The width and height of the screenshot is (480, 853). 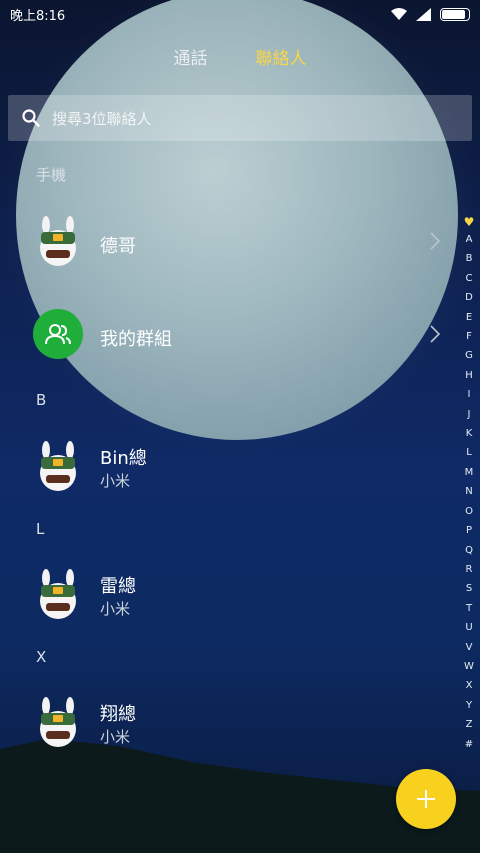 What do you see at coordinates (240, 118) in the screenshot?
I see `search-bar: 搜尋3位聯絡人` at bounding box center [240, 118].